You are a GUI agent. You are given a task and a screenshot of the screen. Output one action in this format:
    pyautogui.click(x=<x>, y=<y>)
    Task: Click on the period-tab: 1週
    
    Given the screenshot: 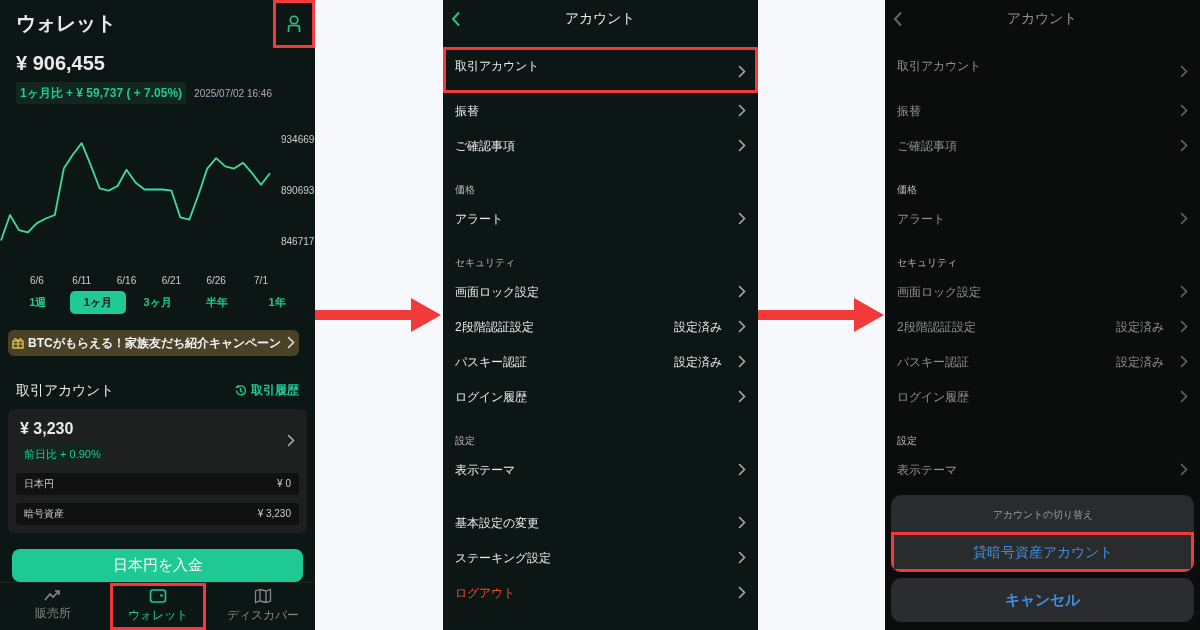 What is the action you would take?
    pyautogui.click(x=37, y=302)
    